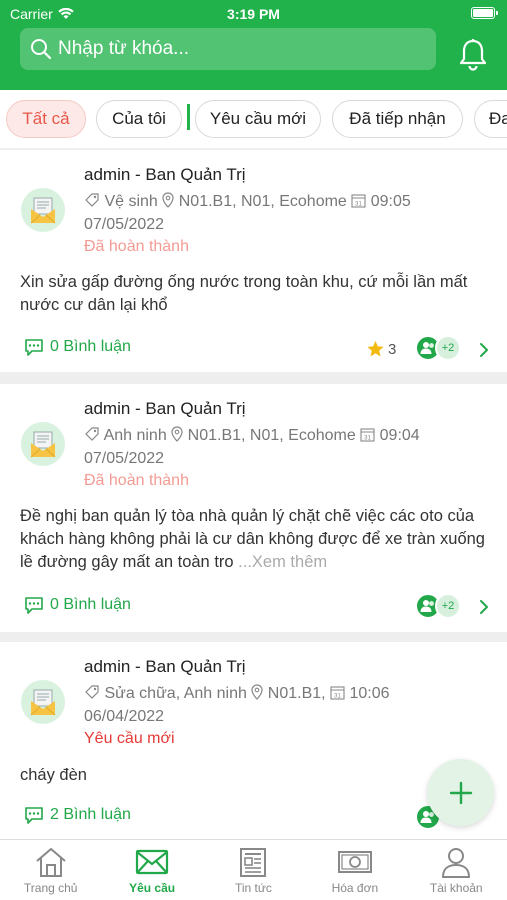 The height and width of the screenshot is (900, 507). What do you see at coordinates (282, 562) in the screenshot?
I see `see-more-link: ...Xem thêm` at bounding box center [282, 562].